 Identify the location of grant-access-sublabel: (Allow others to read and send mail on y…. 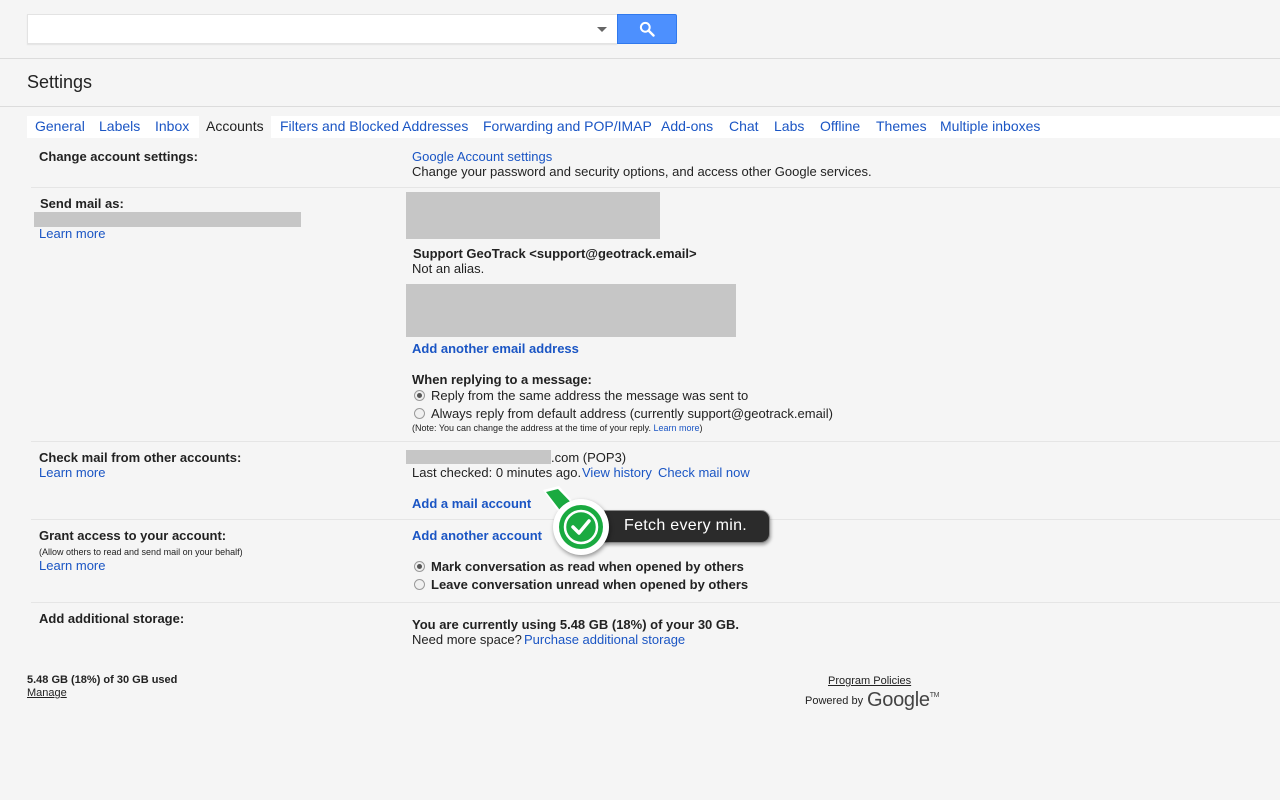
(141, 552).